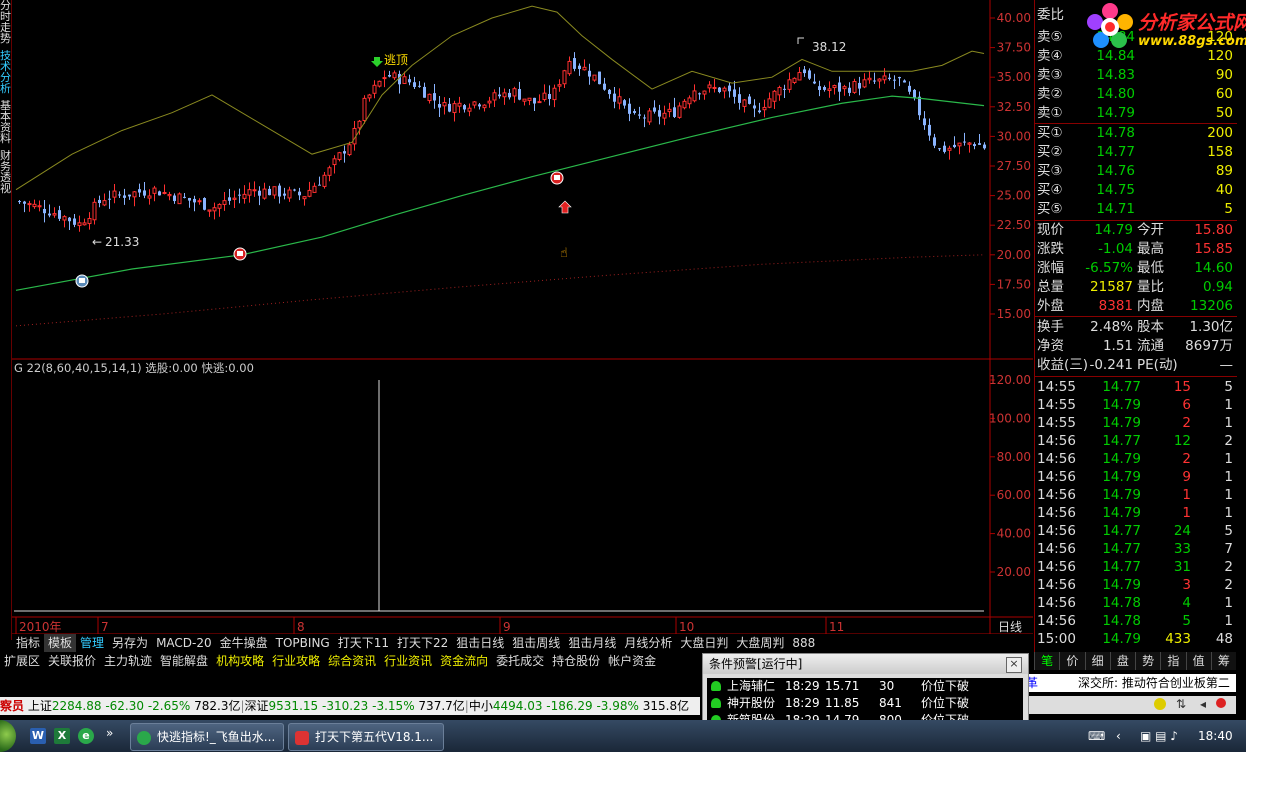 This screenshot has height=800, width=1280. I want to click on sz-change: -310.23, so click(345, 706).